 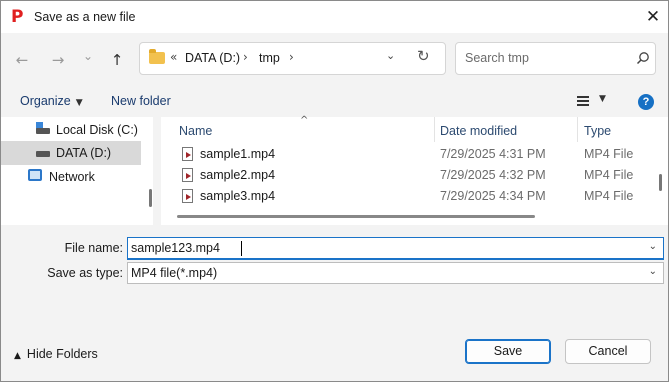 What do you see at coordinates (334, 17) in the screenshot?
I see `title-bar: P Save as a new file ✕` at bounding box center [334, 17].